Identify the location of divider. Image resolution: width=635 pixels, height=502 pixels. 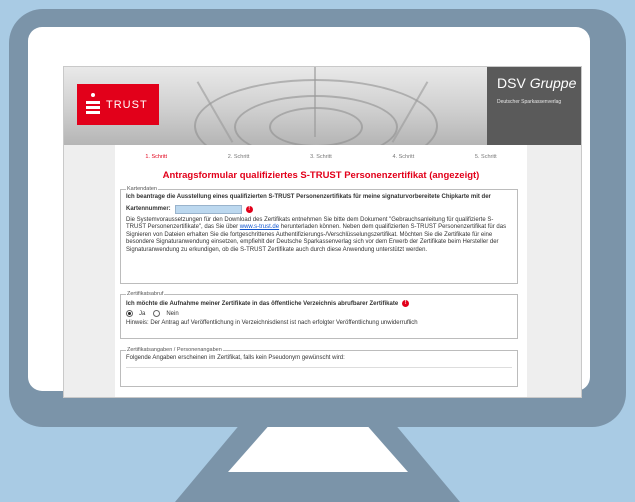
(319, 367).